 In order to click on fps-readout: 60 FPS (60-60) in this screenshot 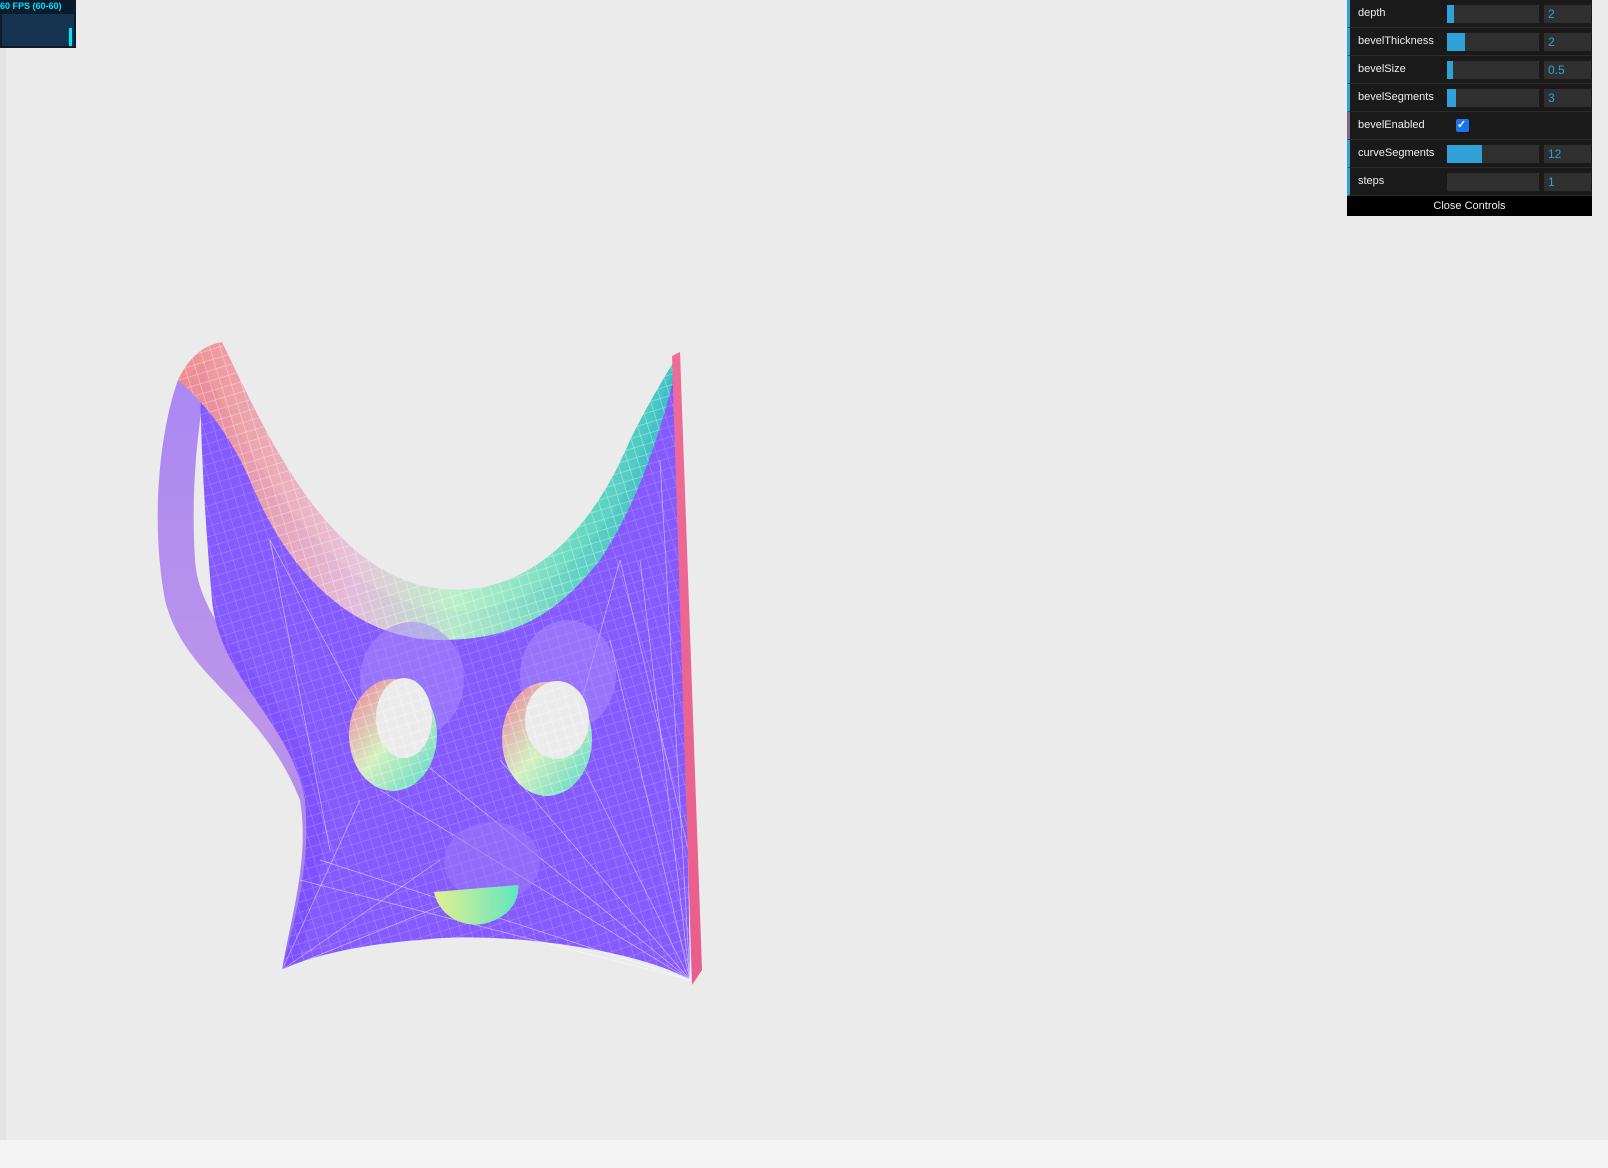, I will do `click(31, 6)`.